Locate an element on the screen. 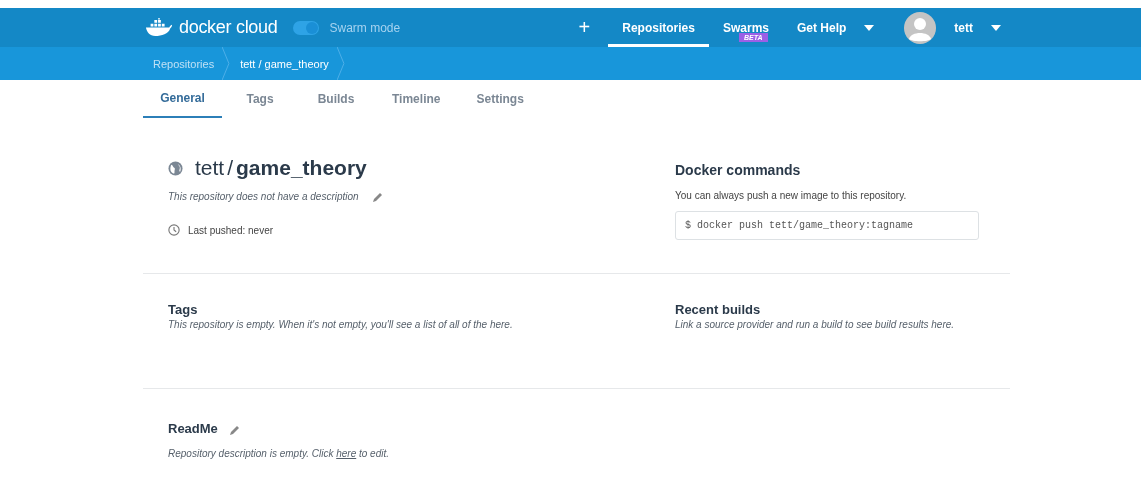  repository-description: This repository does not have a description is located at coordinates (263, 196).